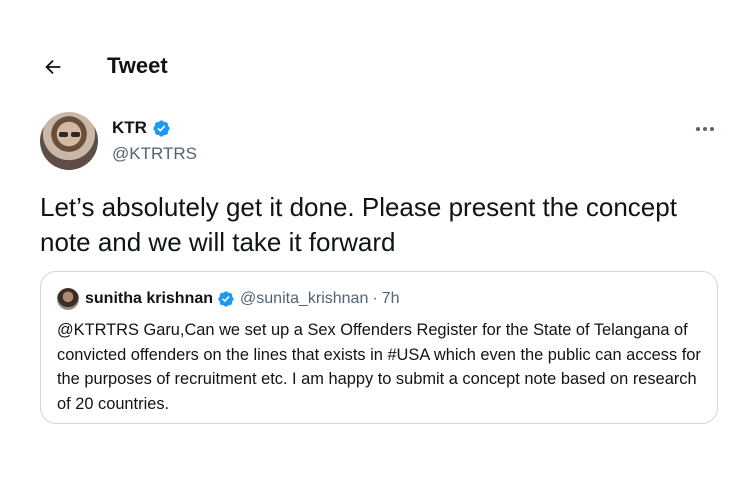 The image size is (750, 500). What do you see at coordinates (149, 298) in the screenshot?
I see `quoted-author-name: sunitha krishnan` at bounding box center [149, 298].